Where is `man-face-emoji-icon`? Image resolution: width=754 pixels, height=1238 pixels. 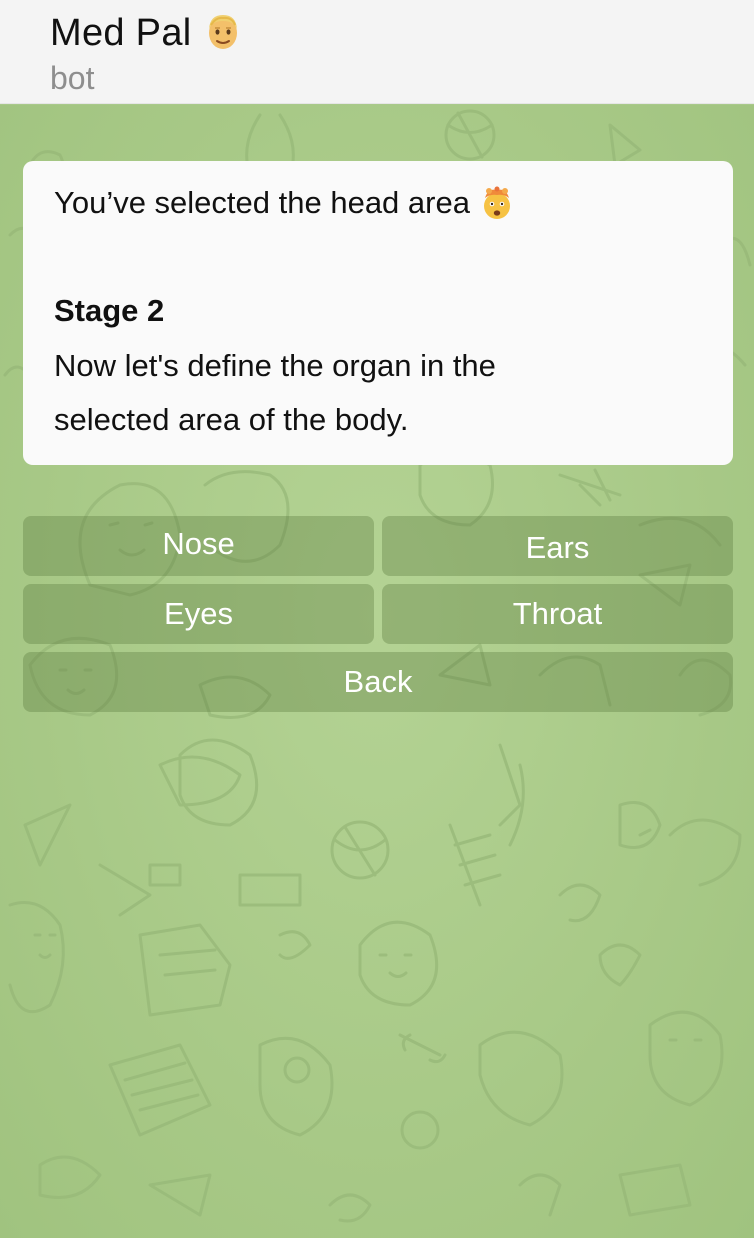 man-face-emoji-icon is located at coordinates (223, 31).